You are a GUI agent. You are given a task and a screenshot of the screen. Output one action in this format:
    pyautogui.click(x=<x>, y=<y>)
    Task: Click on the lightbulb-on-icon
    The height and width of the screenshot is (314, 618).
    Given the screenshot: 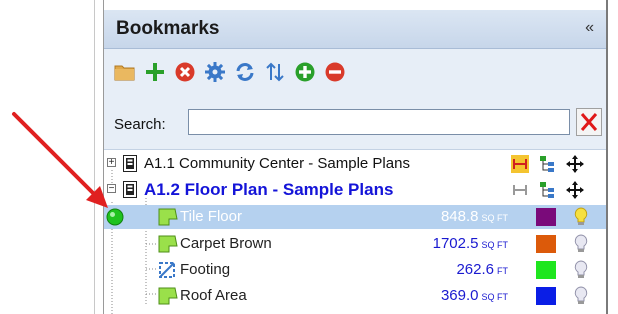 What is the action you would take?
    pyautogui.click(x=581, y=219)
    